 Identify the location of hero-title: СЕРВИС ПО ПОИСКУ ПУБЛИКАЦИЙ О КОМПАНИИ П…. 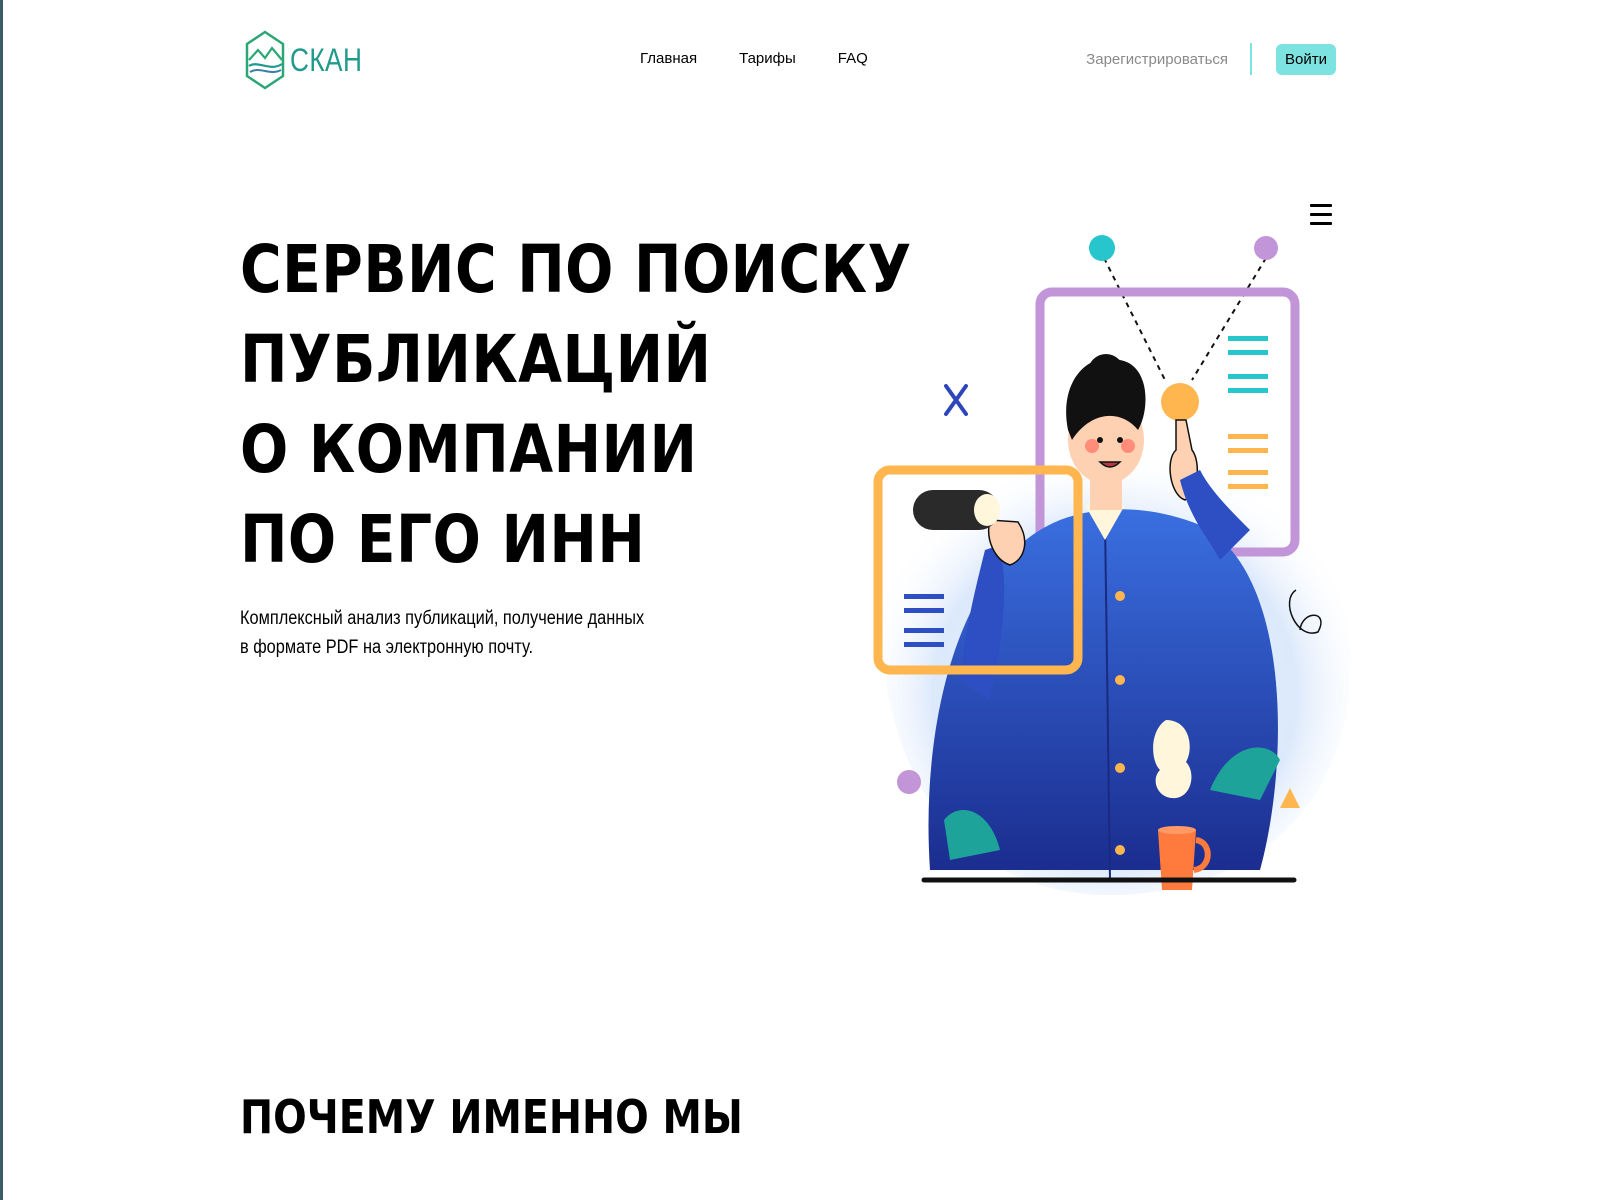
(600, 405).